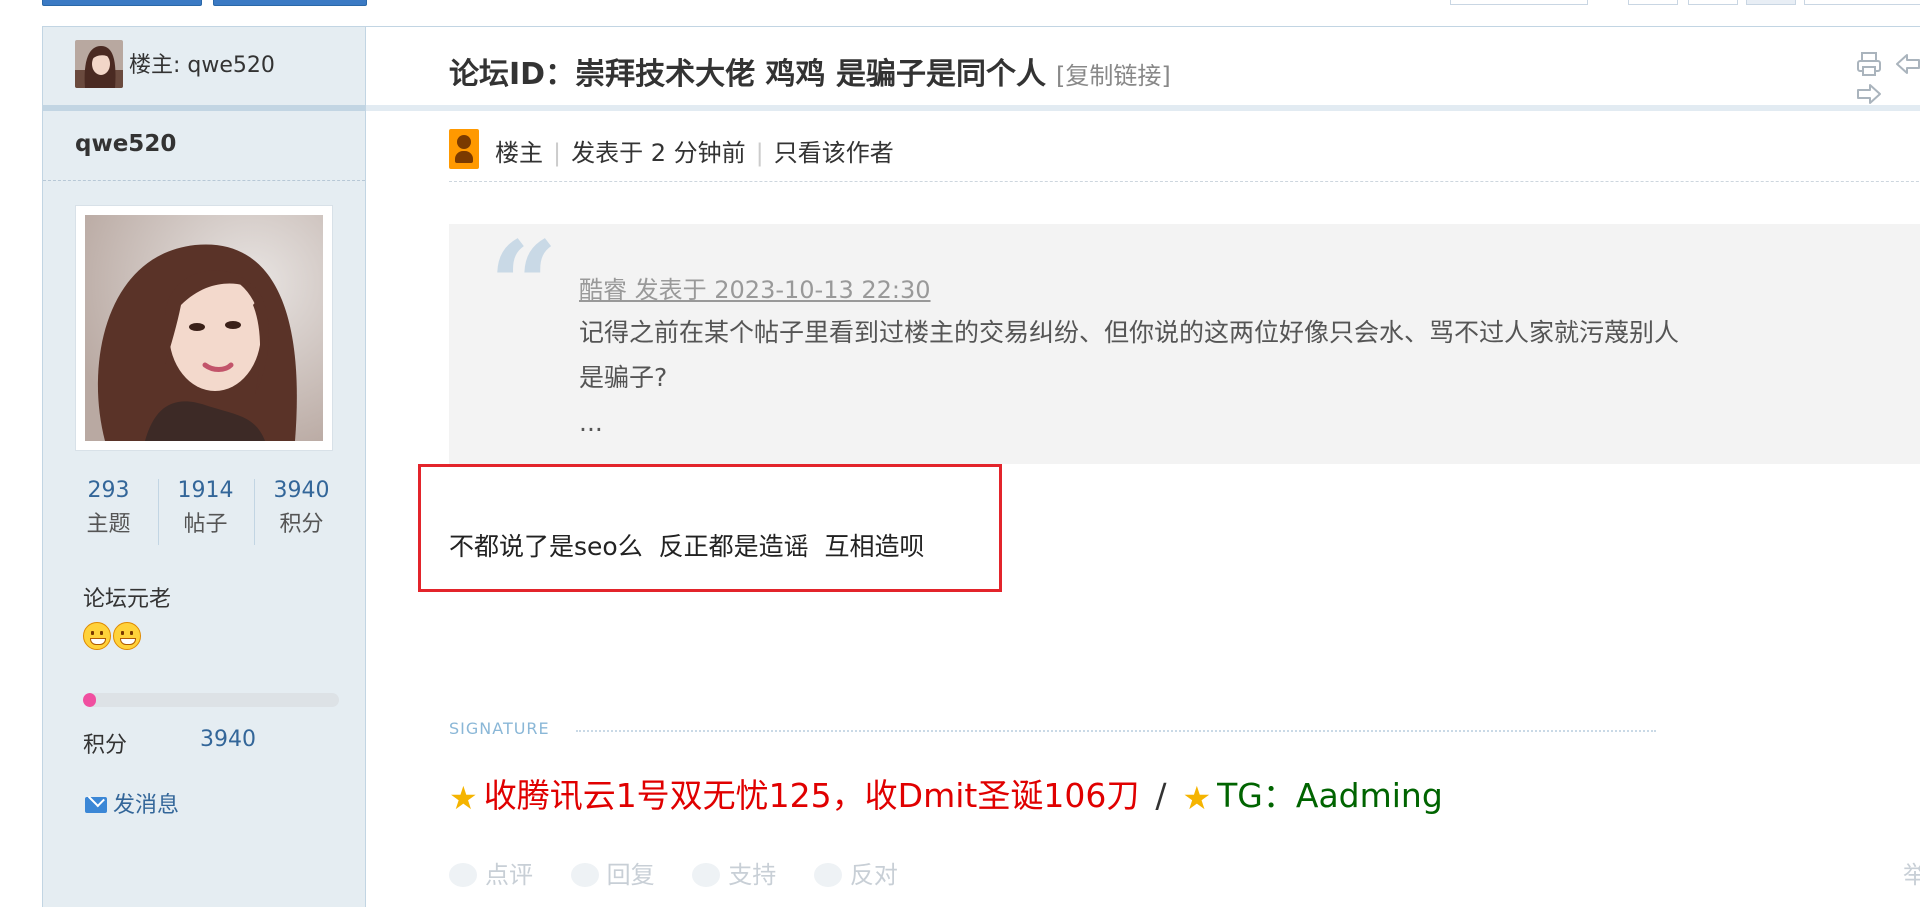  Describe the element at coordinates (463, 875) in the screenshot. I see `comment-icon` at that location.